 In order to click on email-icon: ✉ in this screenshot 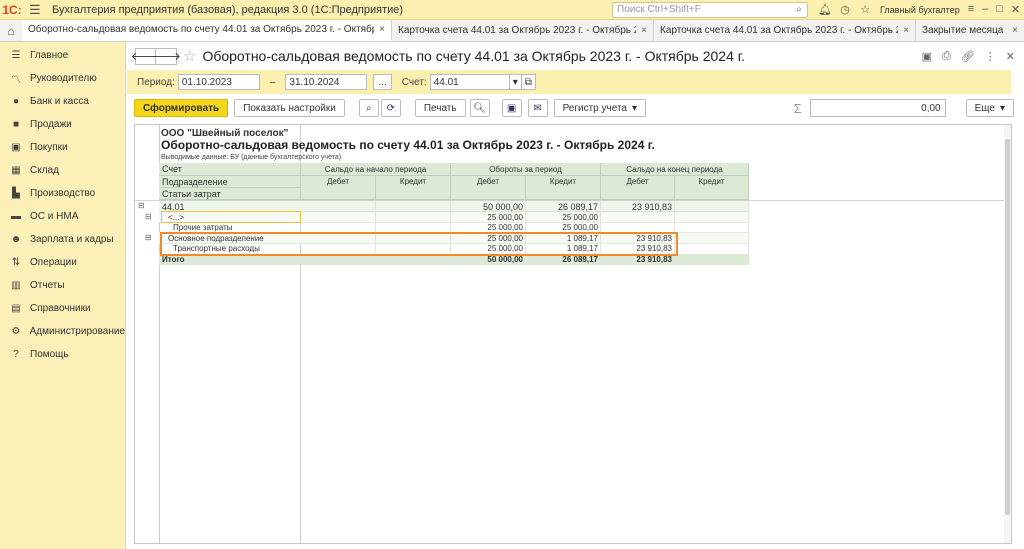, I will do `click(537, 108)`.